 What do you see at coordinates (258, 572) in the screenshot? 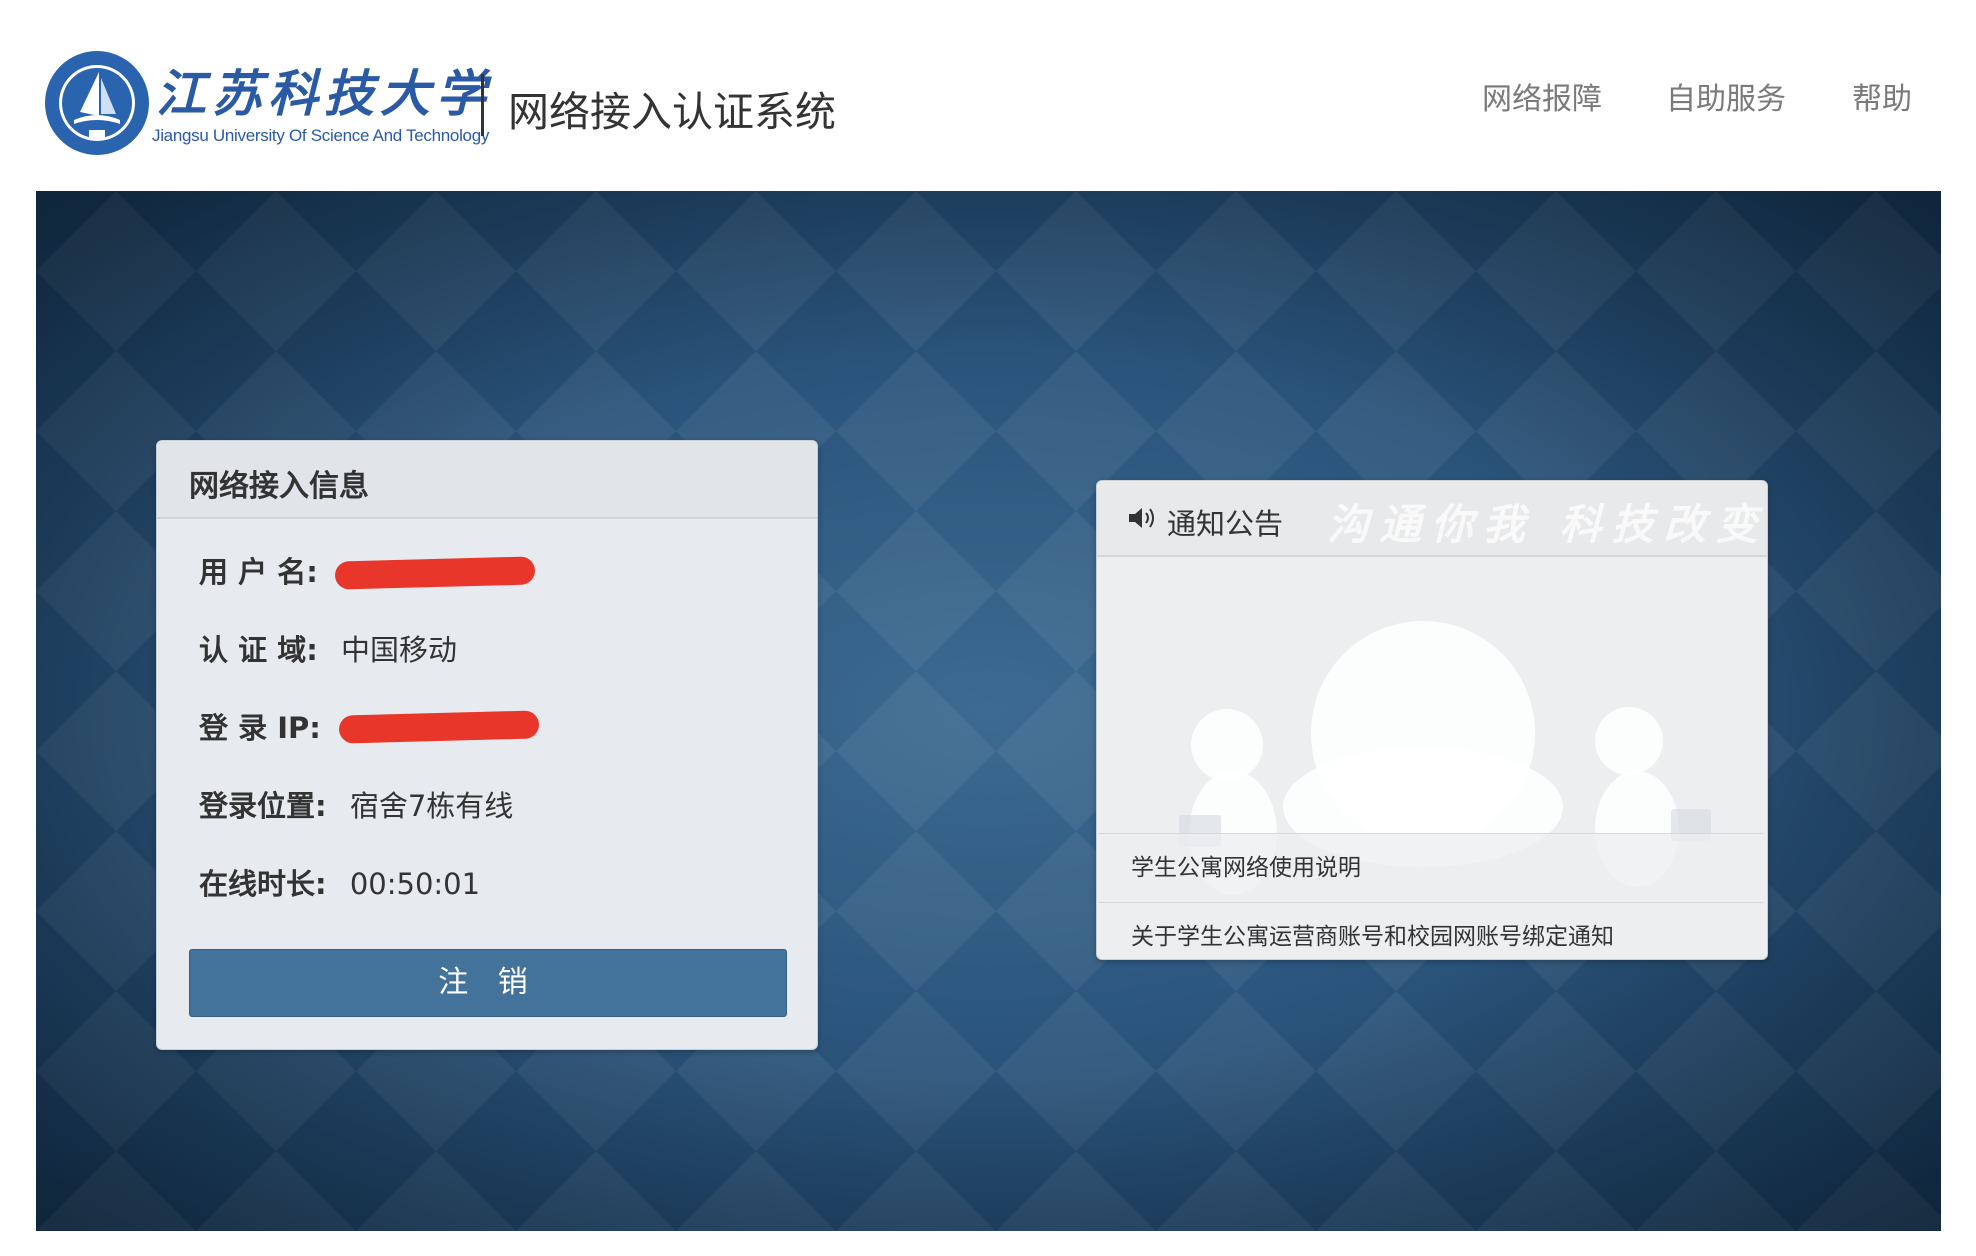
I see `username-label: 用 户 名:` at bounding box center [258, 572].